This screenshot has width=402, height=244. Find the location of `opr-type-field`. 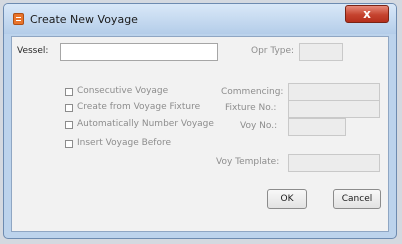

opr-type-field is located at coordinates (321, 52).